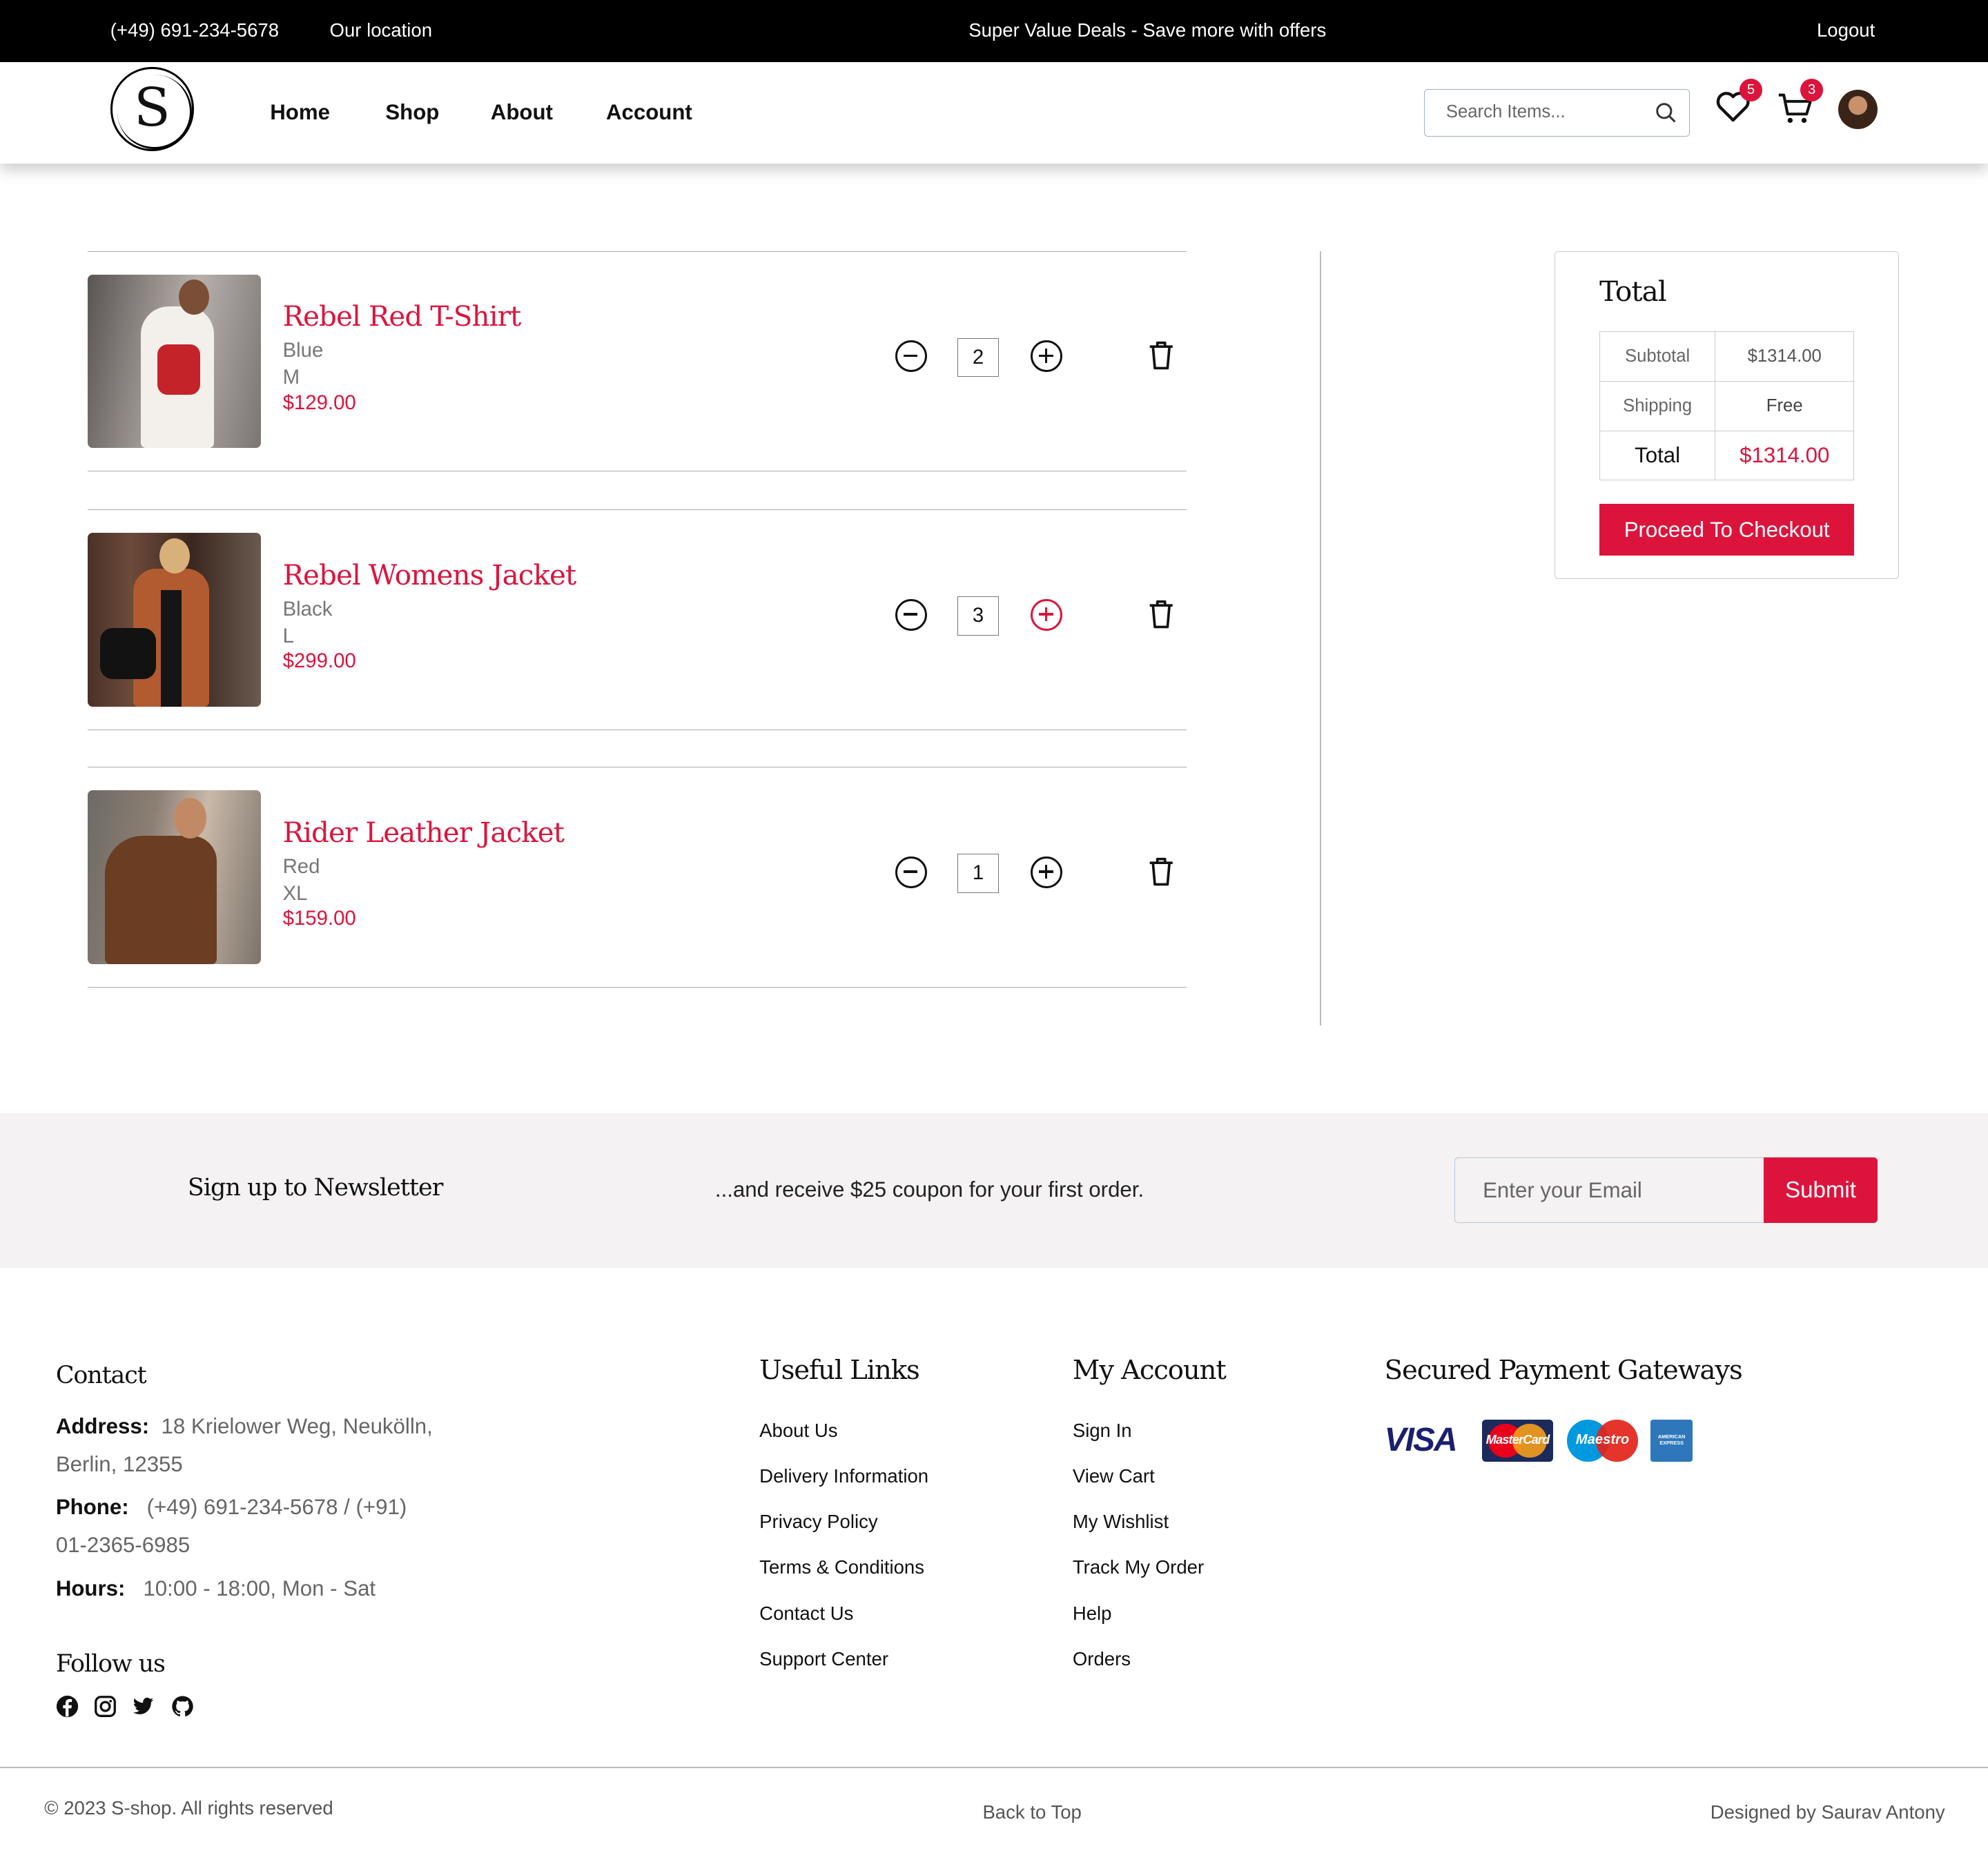  I want to click on footer-link-contact-us: Contact Us, so click(806, 1614).